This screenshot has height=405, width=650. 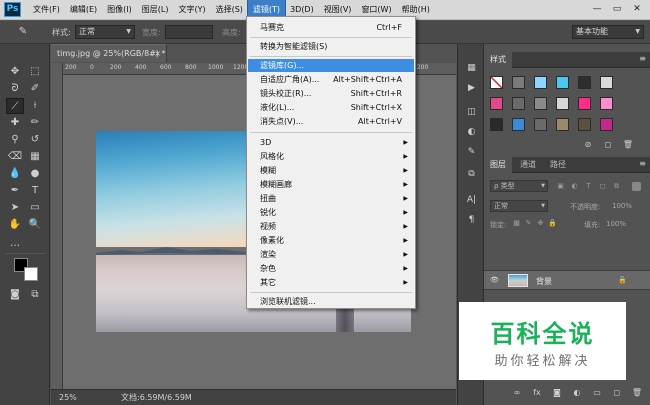 I want to click on delete-style-icon: 🗑, so click(x=628, y=145).